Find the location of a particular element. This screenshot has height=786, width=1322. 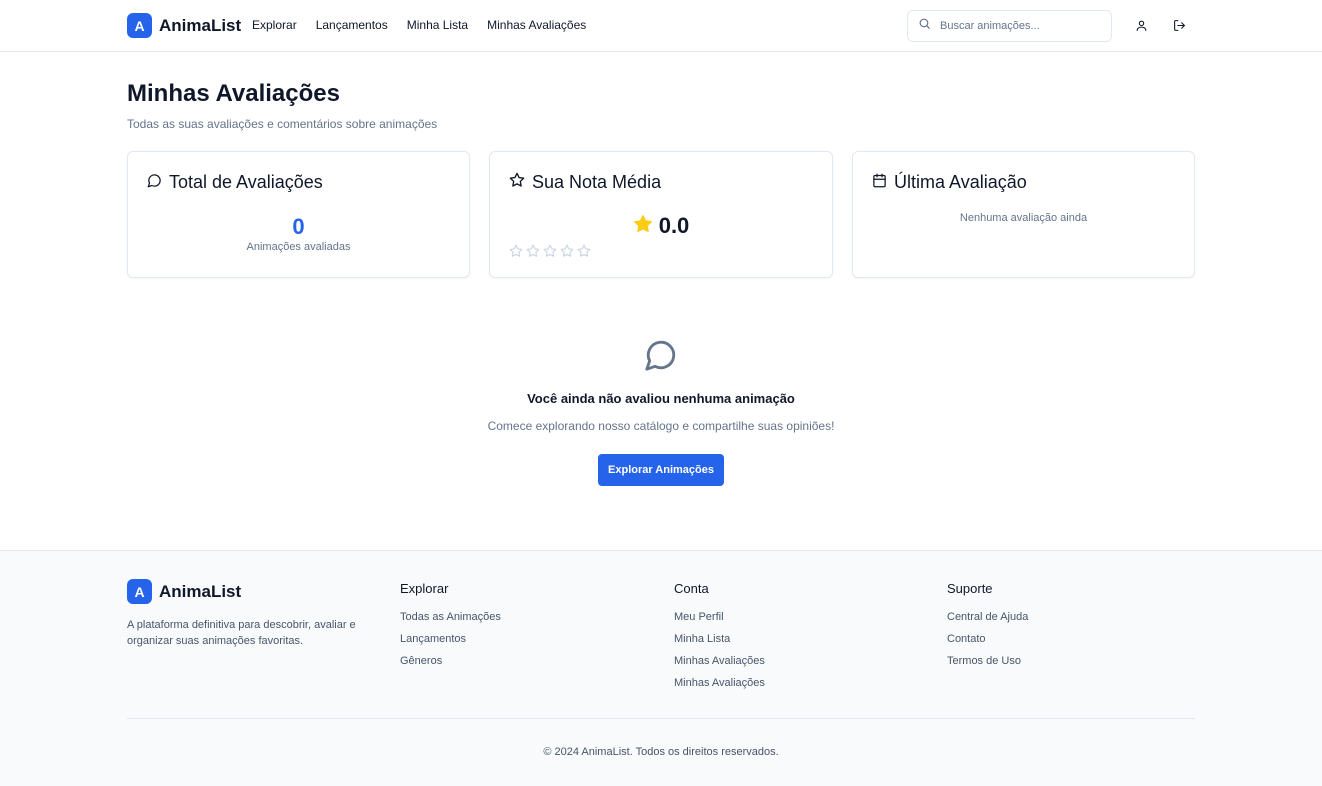

page-title: Minhas Avaliações is located at coordinates (233, 93).